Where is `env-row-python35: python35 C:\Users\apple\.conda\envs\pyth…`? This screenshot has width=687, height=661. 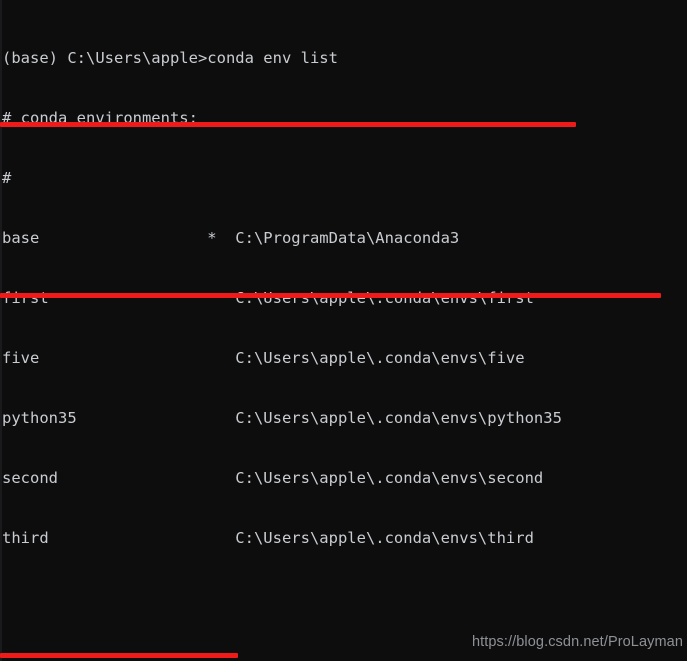
env-row-python35: python35 C:\Users\apple\.conda\envs\pyth… is located at coordinates (282, 418).